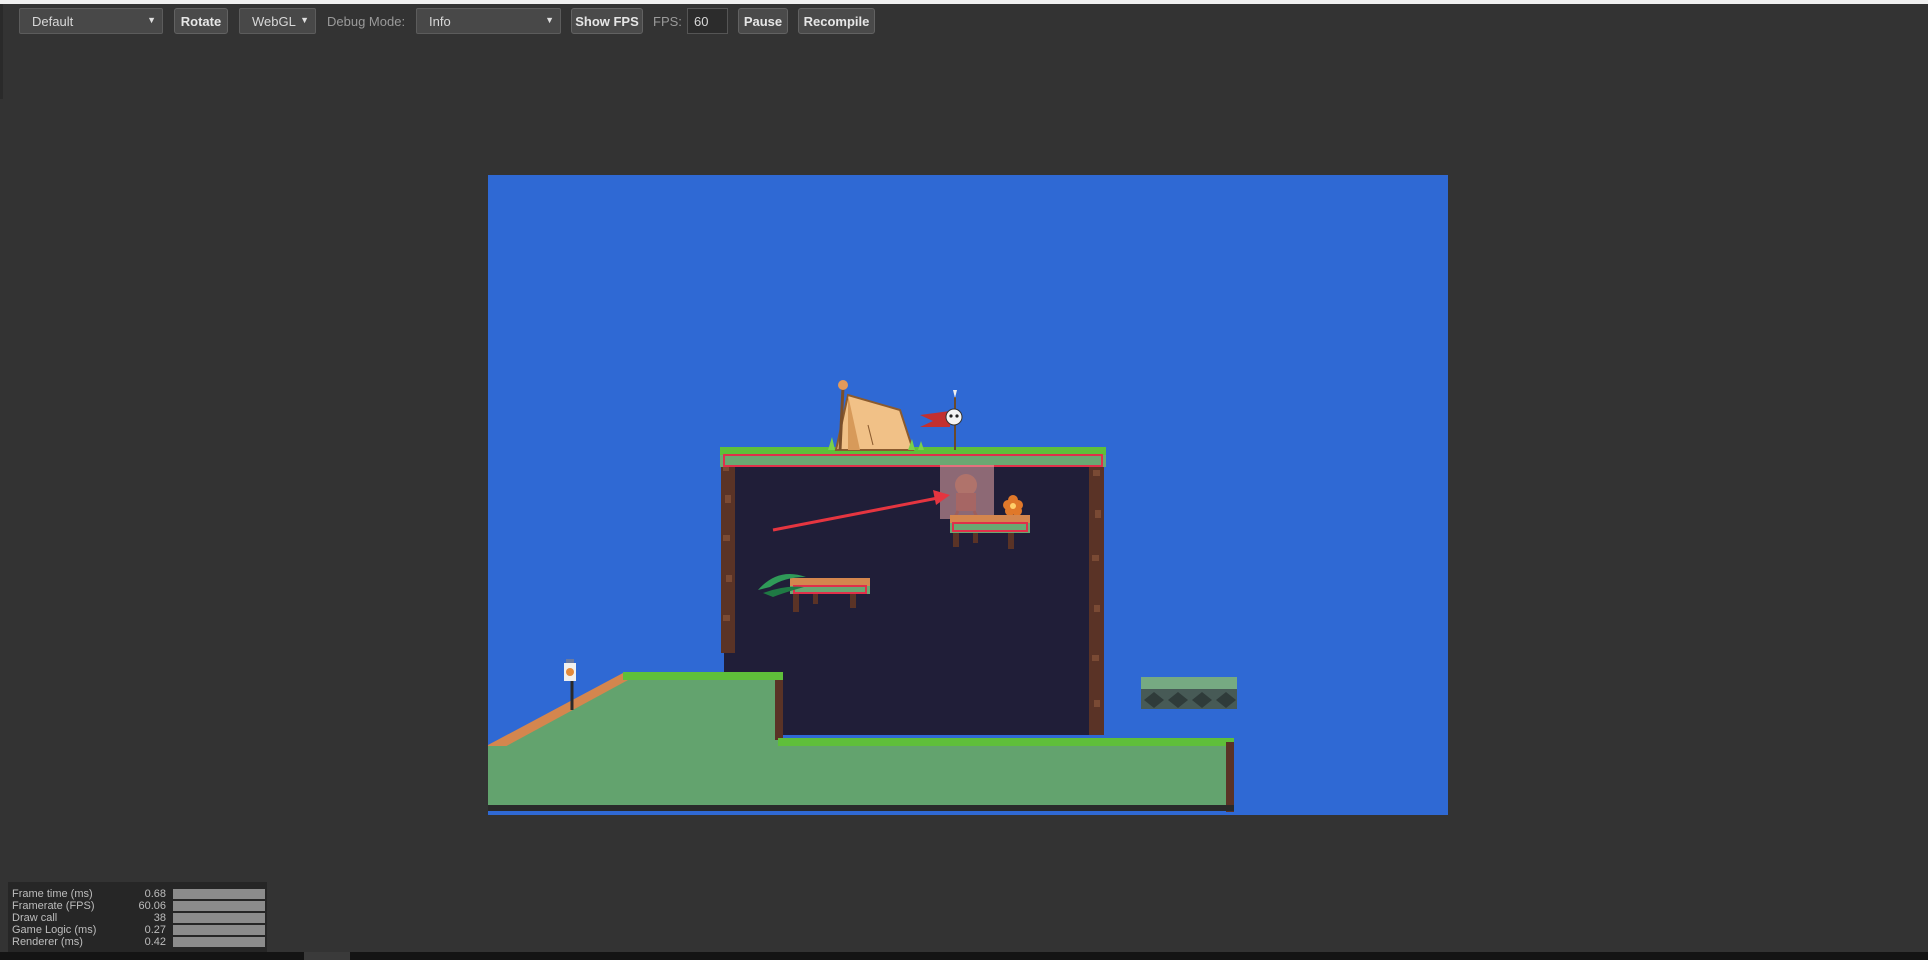 The height and width of the screenshot is (960, 1928). I want to click on window-top-border, so click(964, 2).